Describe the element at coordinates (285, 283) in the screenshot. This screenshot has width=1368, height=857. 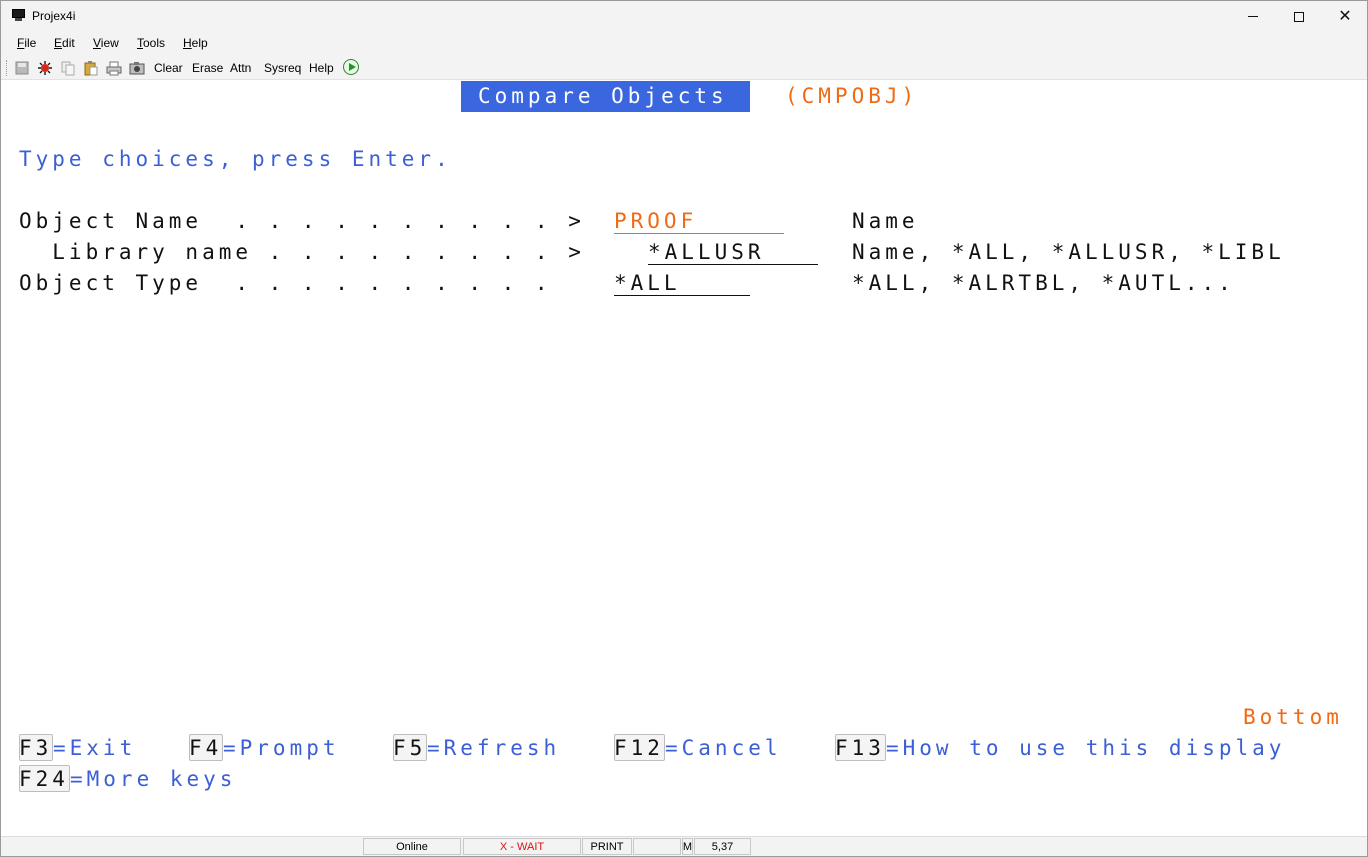
I see `object-type-label: Object Type . . . . . . . . . .` at that location.